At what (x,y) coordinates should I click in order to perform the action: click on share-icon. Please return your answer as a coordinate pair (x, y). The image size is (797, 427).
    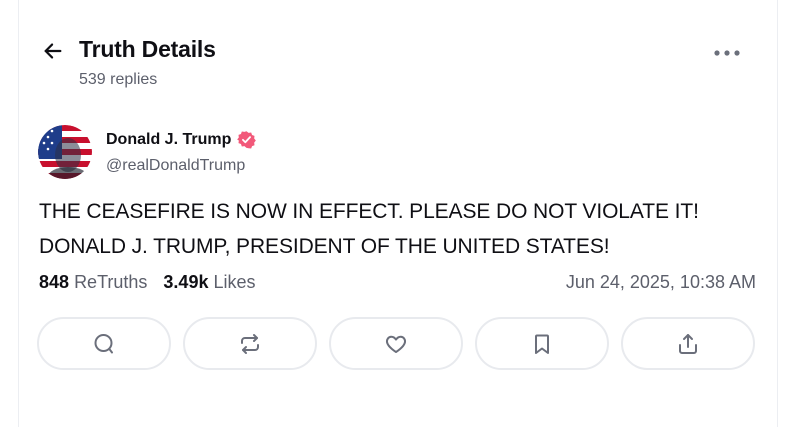
    Looking at the image, I should click on (688, 343).